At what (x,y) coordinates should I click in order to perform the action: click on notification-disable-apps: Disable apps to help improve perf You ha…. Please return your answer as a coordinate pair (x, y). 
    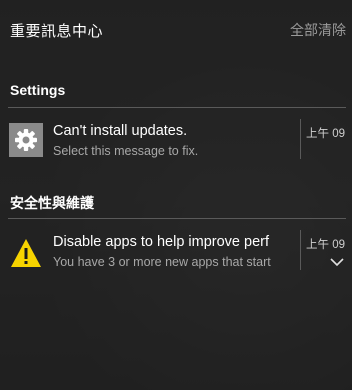
    Looking at the image, I should click on (176, 259).